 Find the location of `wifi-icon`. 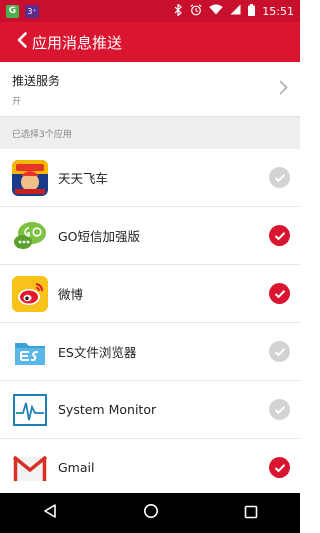

wifi-icon is located at coordinates (216, 11).